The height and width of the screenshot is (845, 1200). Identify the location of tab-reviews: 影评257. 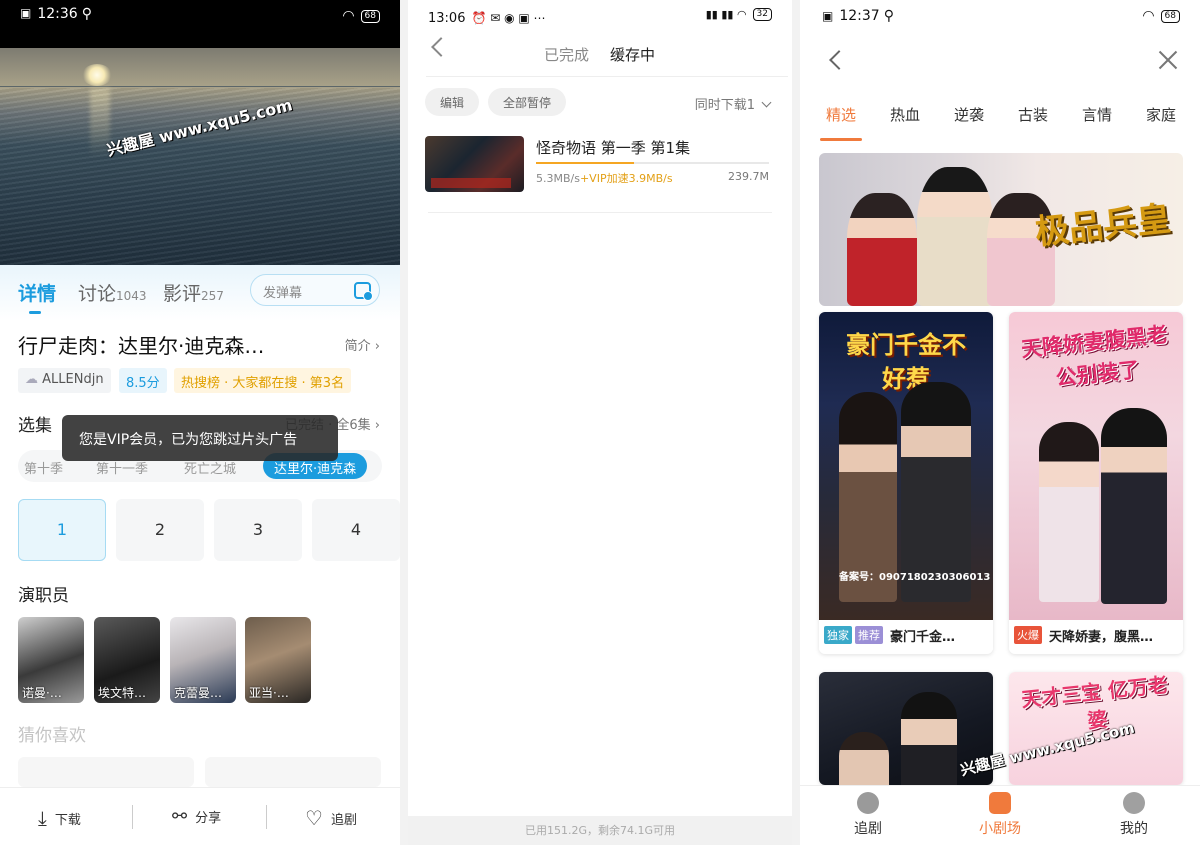
(193, 292).